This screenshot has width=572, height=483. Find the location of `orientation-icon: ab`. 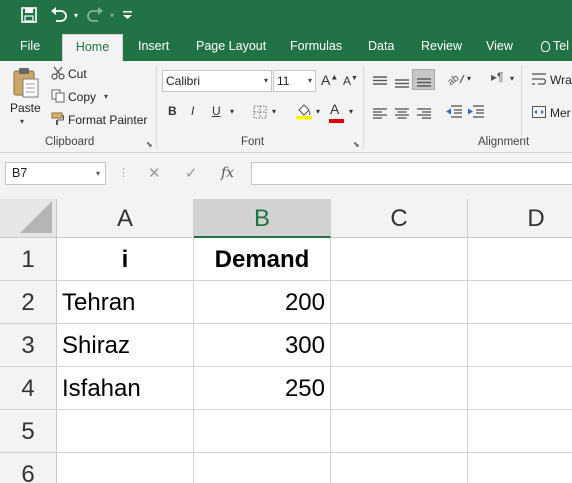

orientation-icon: ab is located at coordinates (455, 80).